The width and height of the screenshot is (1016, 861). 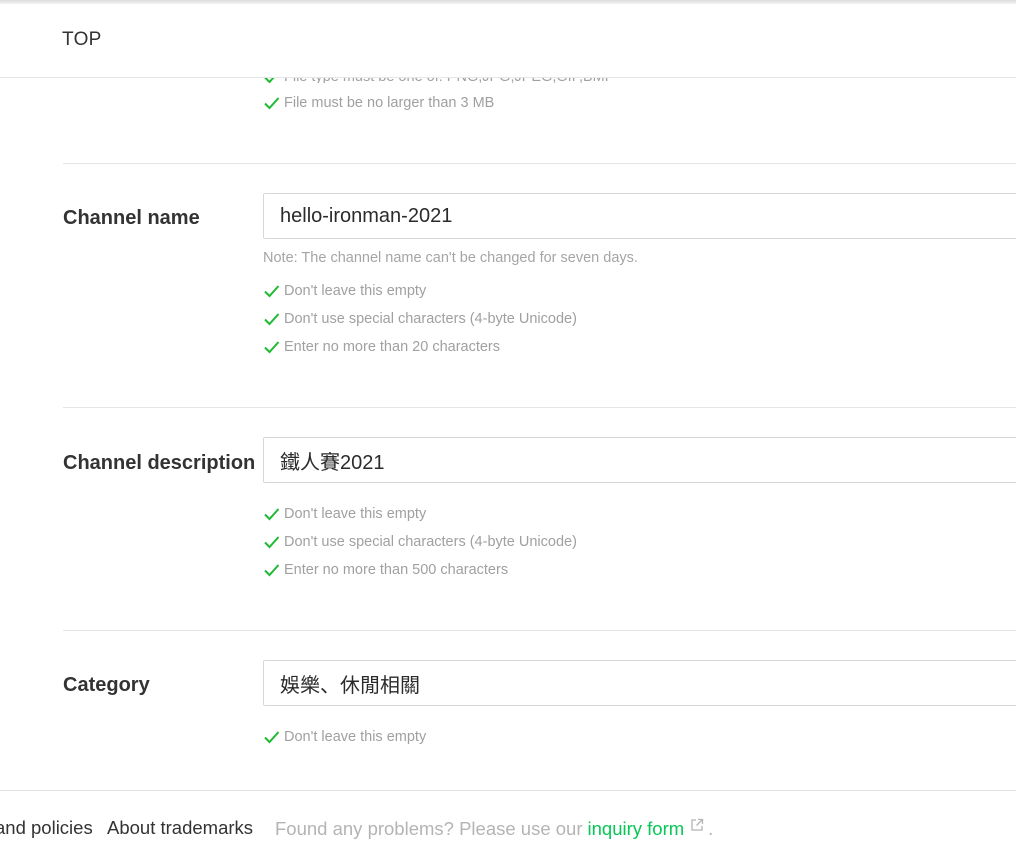 I want to click on channel-name-input, so click(x=639, y=216).